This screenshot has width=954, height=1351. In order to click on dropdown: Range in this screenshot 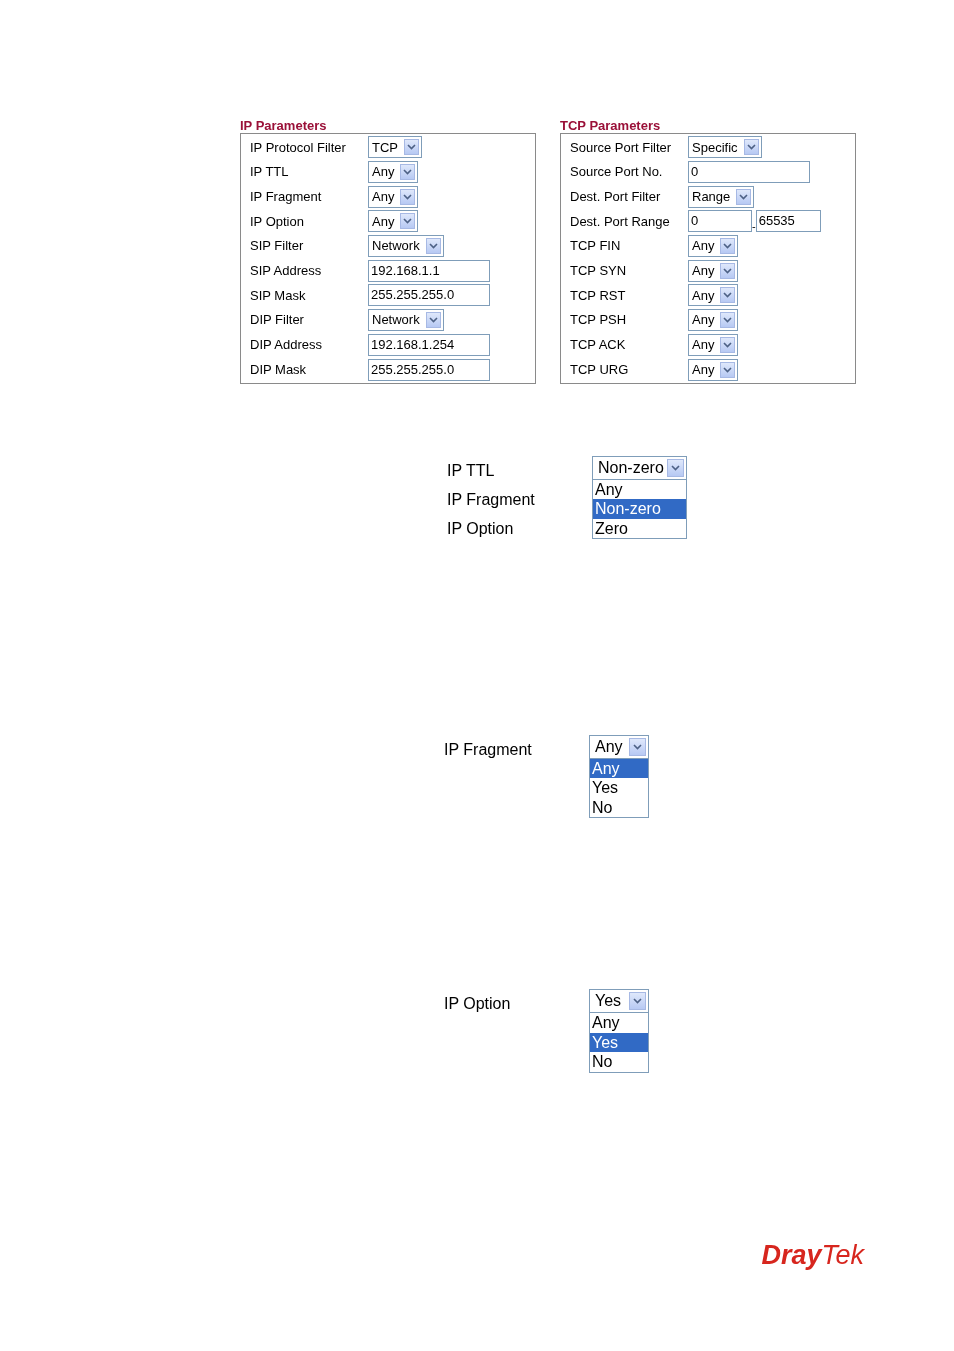, I will do `click(721, 196)`.